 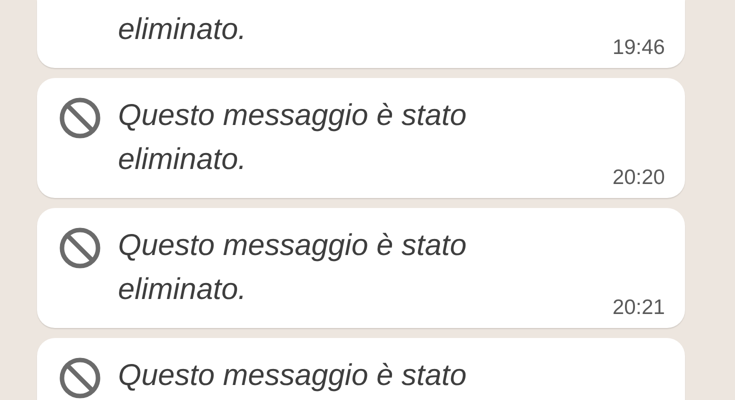 What do you see at coordinates (292, 376) in the screenshot?
I see `message-text: Questo messaggio è stato` at bounding box center [292, 376].